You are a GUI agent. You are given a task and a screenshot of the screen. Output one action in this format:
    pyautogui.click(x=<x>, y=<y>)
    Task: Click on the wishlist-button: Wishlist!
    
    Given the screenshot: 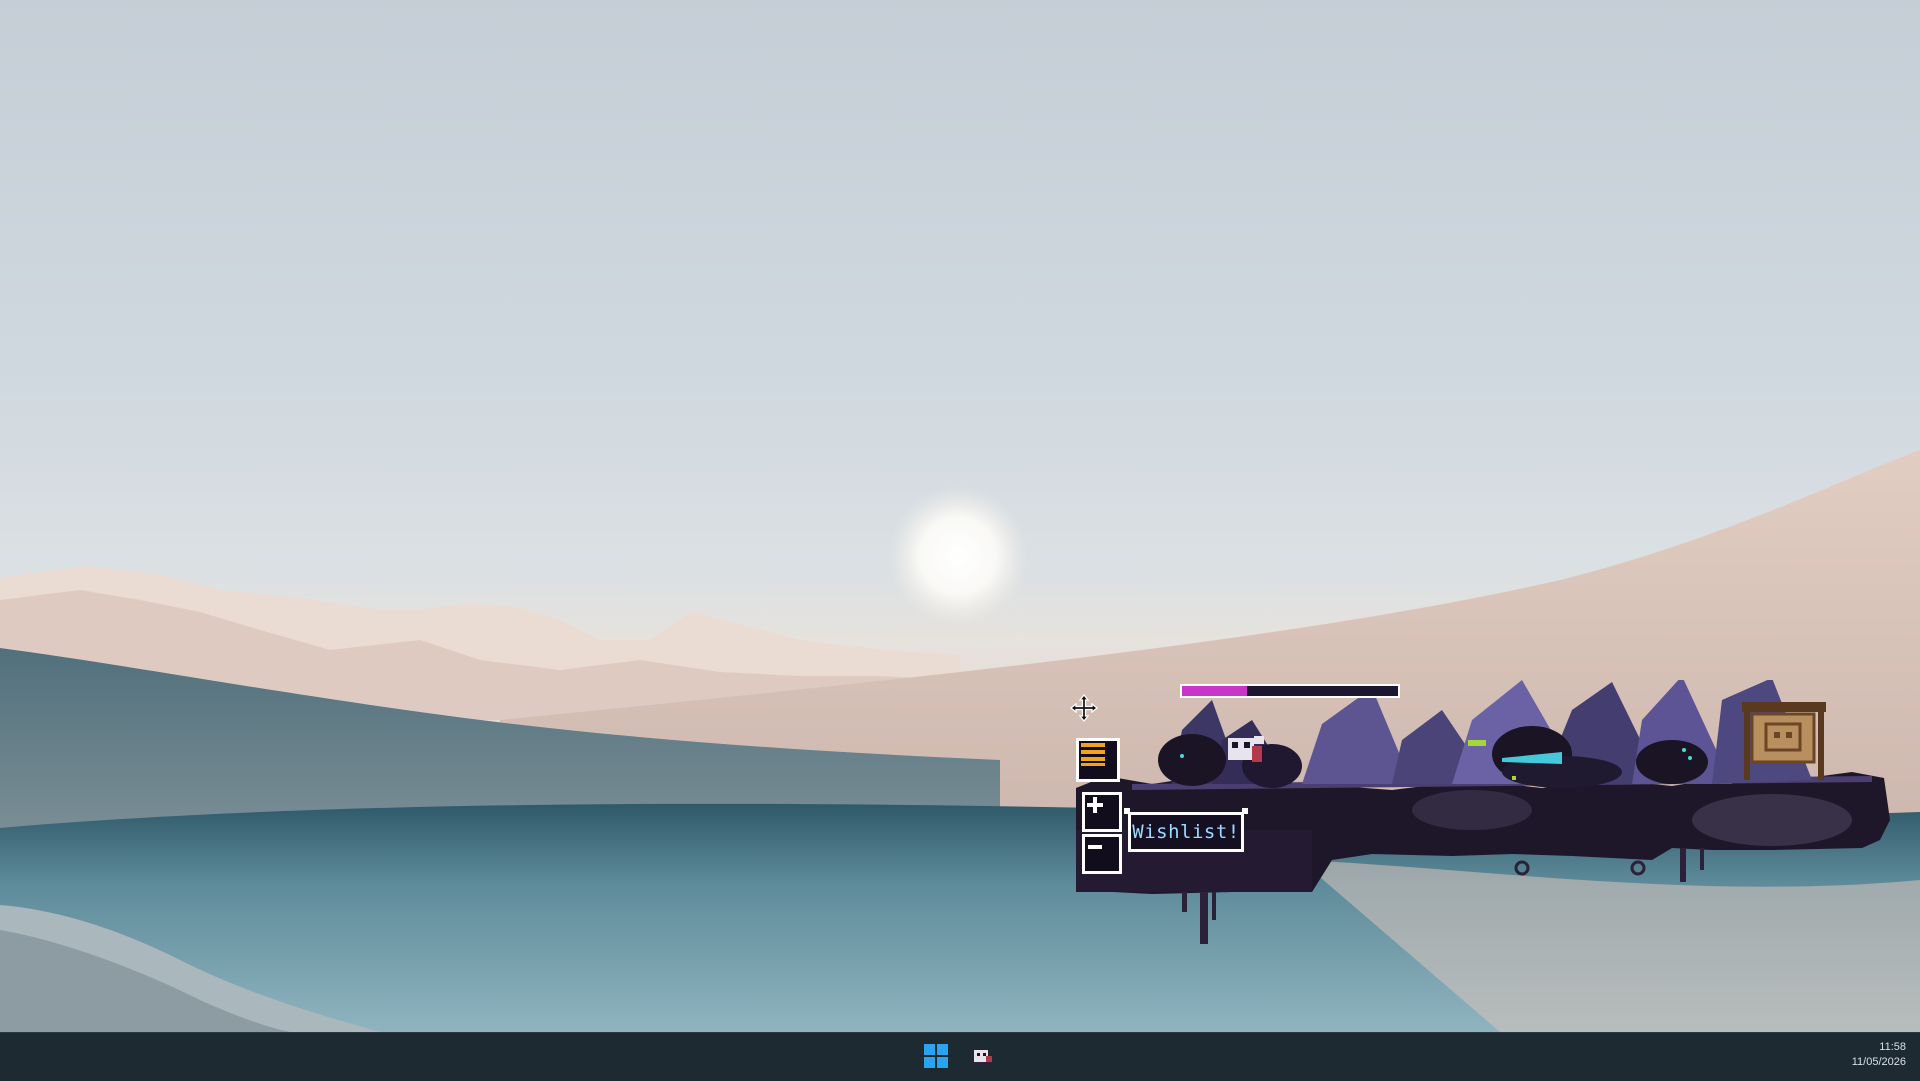 What is the action you would take?
    pyautogui.click(x=1186, y=830)
    